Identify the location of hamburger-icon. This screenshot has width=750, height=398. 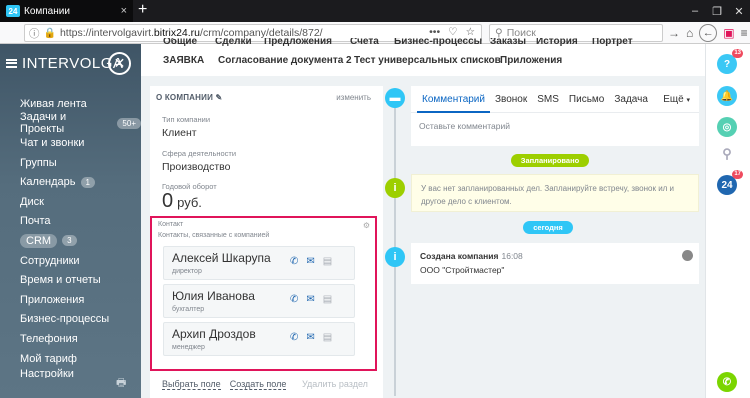
(11, 63).